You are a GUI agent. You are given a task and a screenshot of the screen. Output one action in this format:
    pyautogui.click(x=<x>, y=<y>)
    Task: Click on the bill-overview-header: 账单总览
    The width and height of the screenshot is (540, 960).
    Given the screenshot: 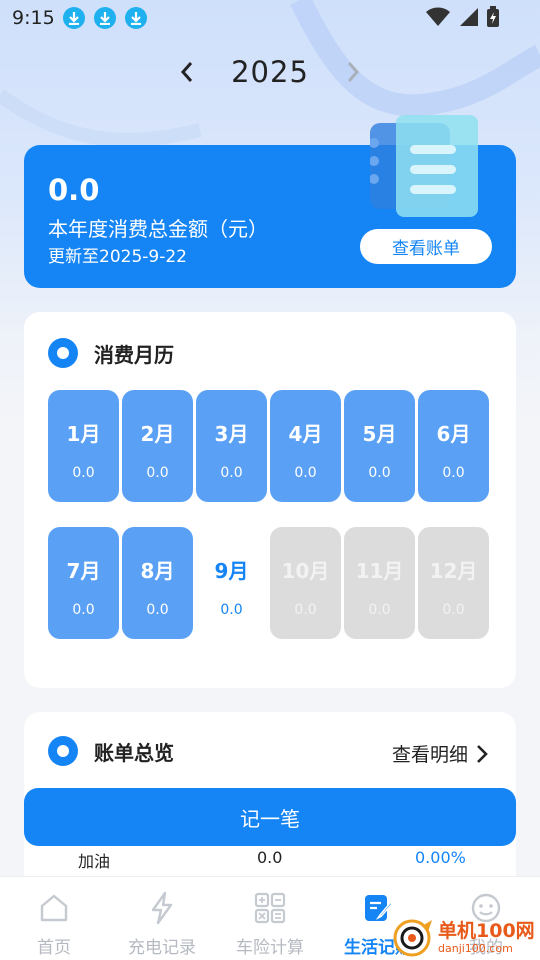 What is the action you would take?
    pyautogui.click(x=111, y=751)
    